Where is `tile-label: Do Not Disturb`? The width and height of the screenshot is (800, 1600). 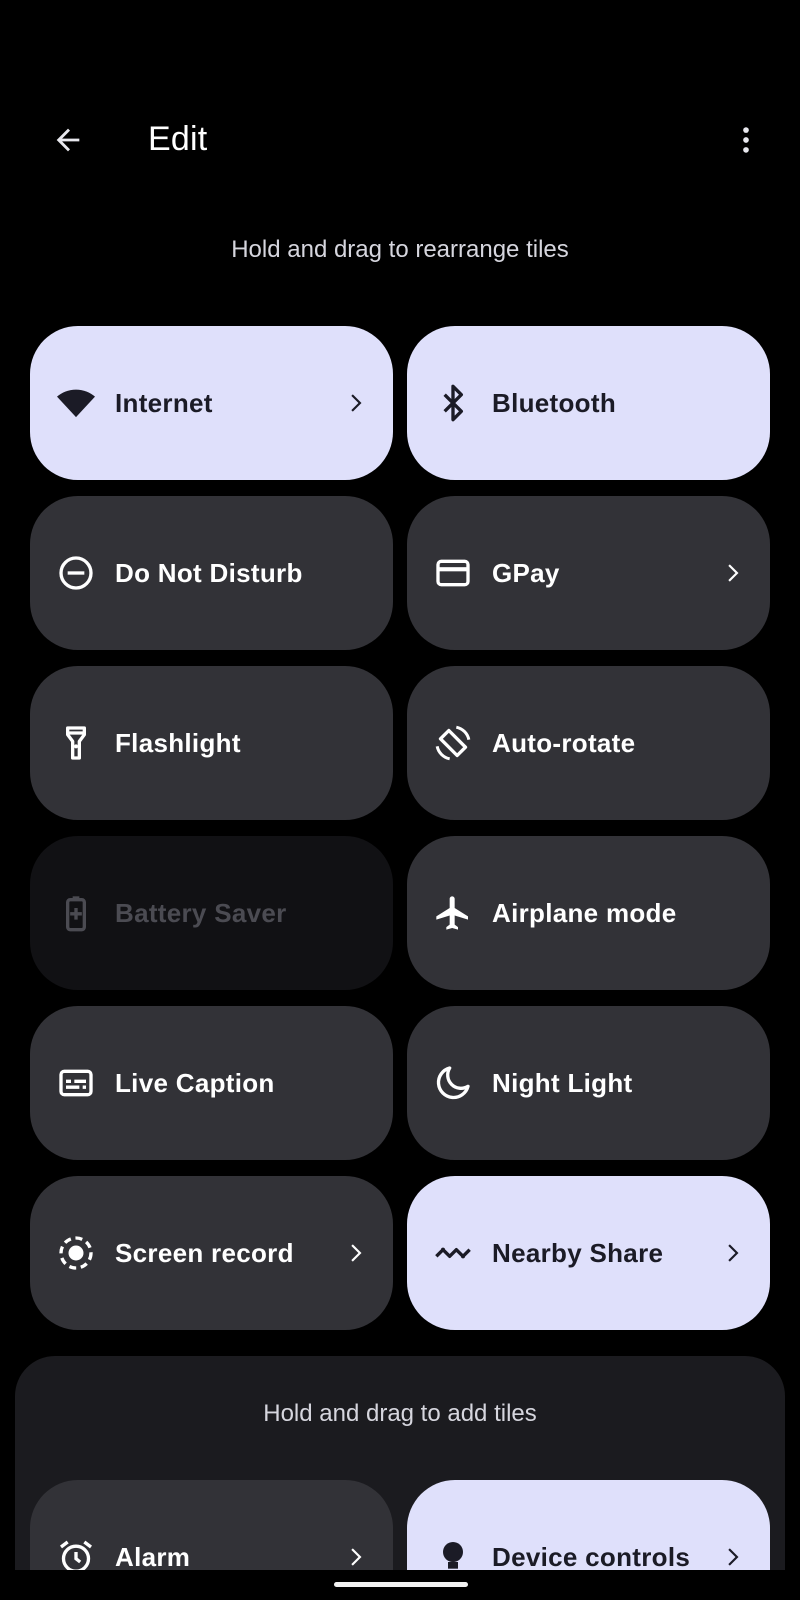
tile-label: Do Not Disturb is located at coordinates (209, 572).